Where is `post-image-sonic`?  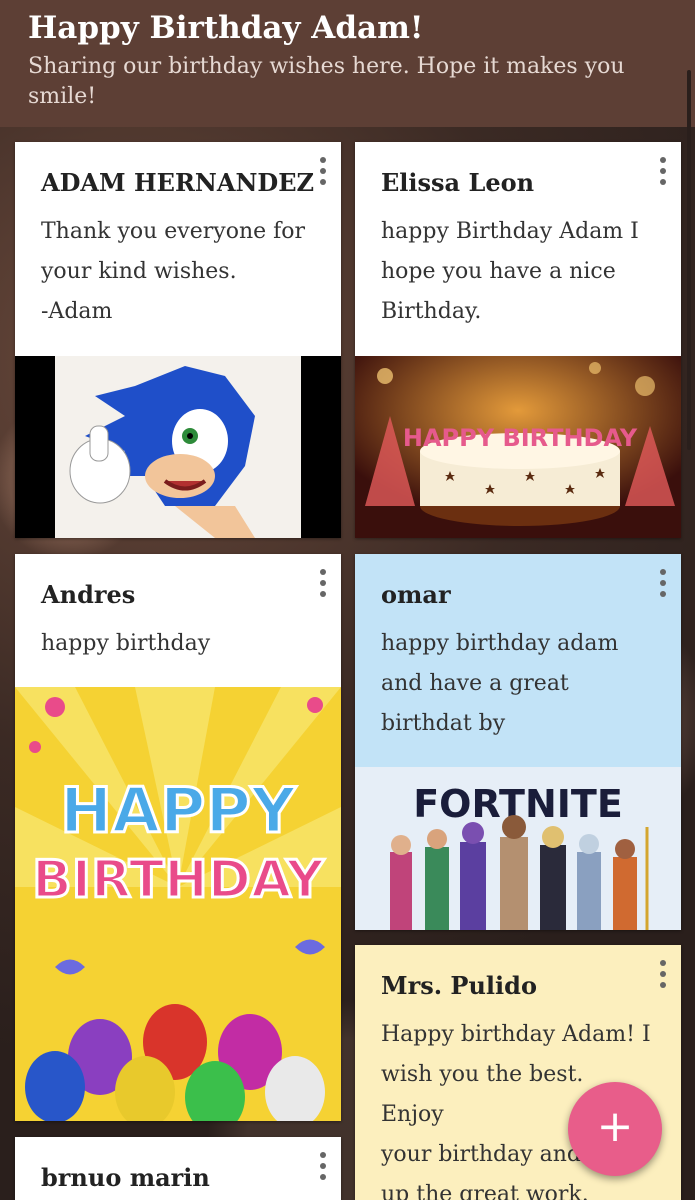
post-image-sonic is located at coordinates (178, 447).